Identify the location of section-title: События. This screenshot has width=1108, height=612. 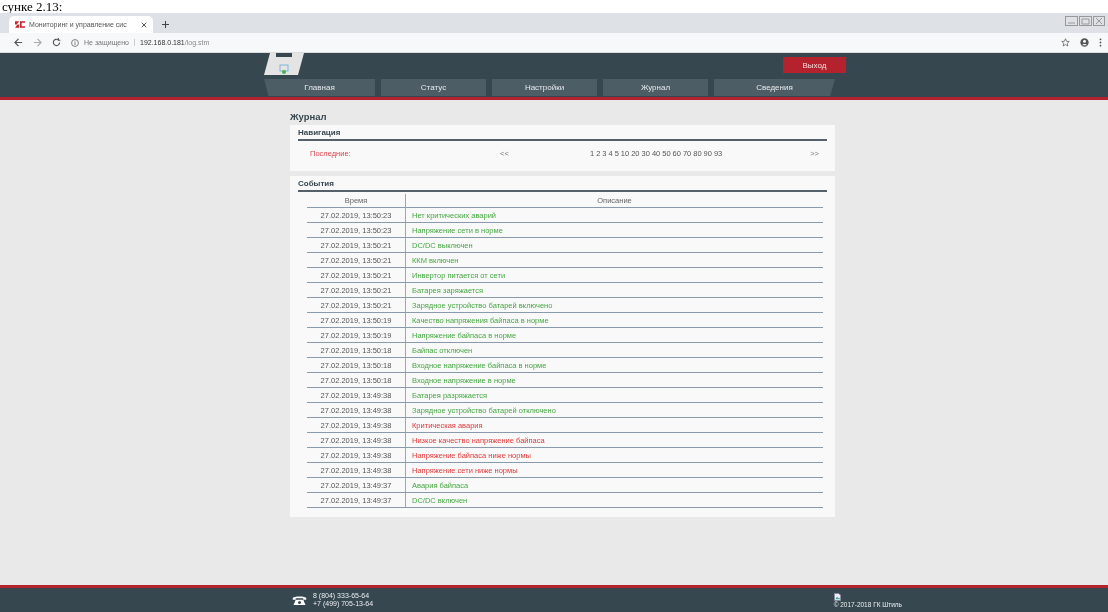
(562, 185).